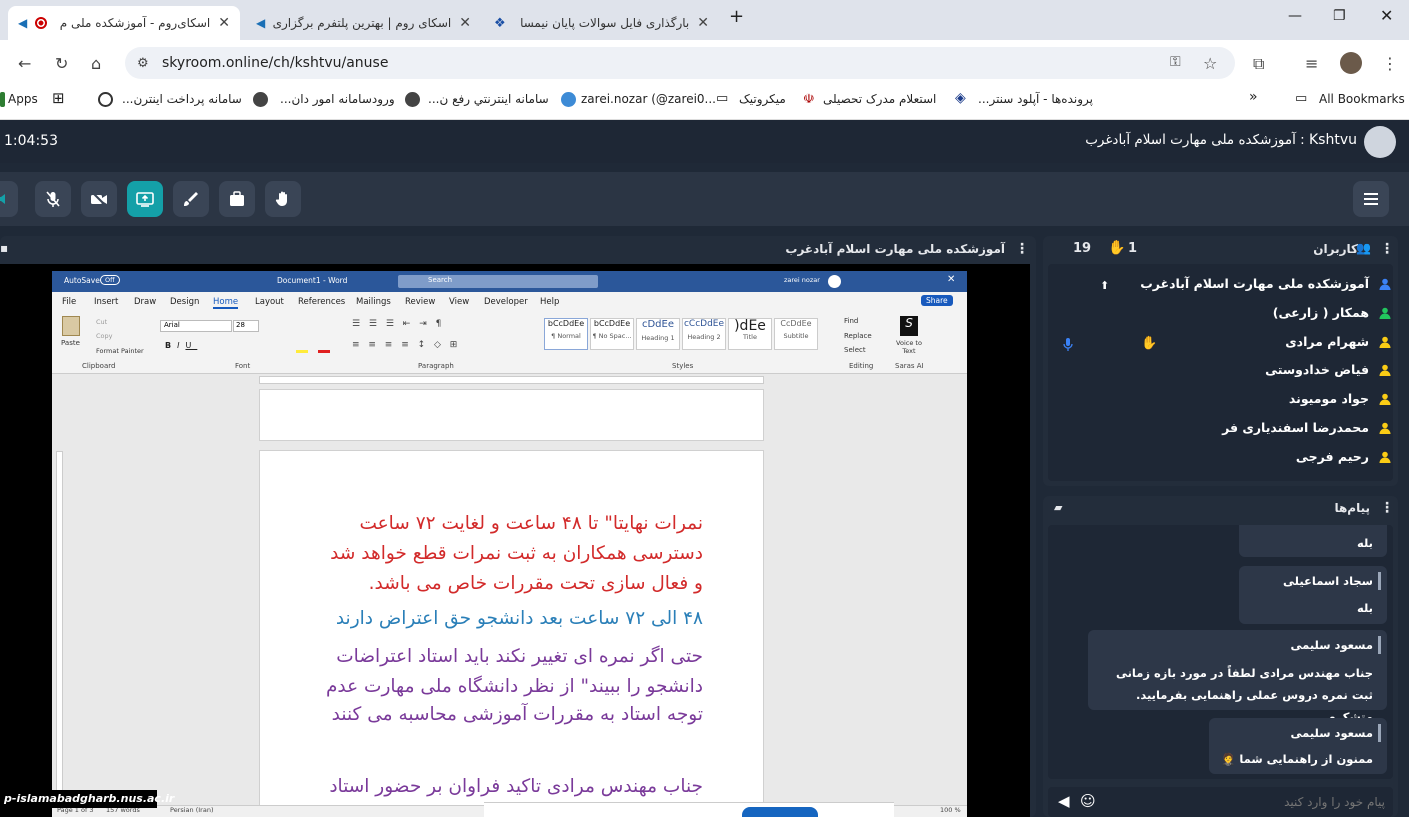 The image size is (1409, 817). What do you see at coordinates (1321, 312) in the screenshot?
I see `user-item: همکار ( زارعی)` at bounding box center [1321, 312].